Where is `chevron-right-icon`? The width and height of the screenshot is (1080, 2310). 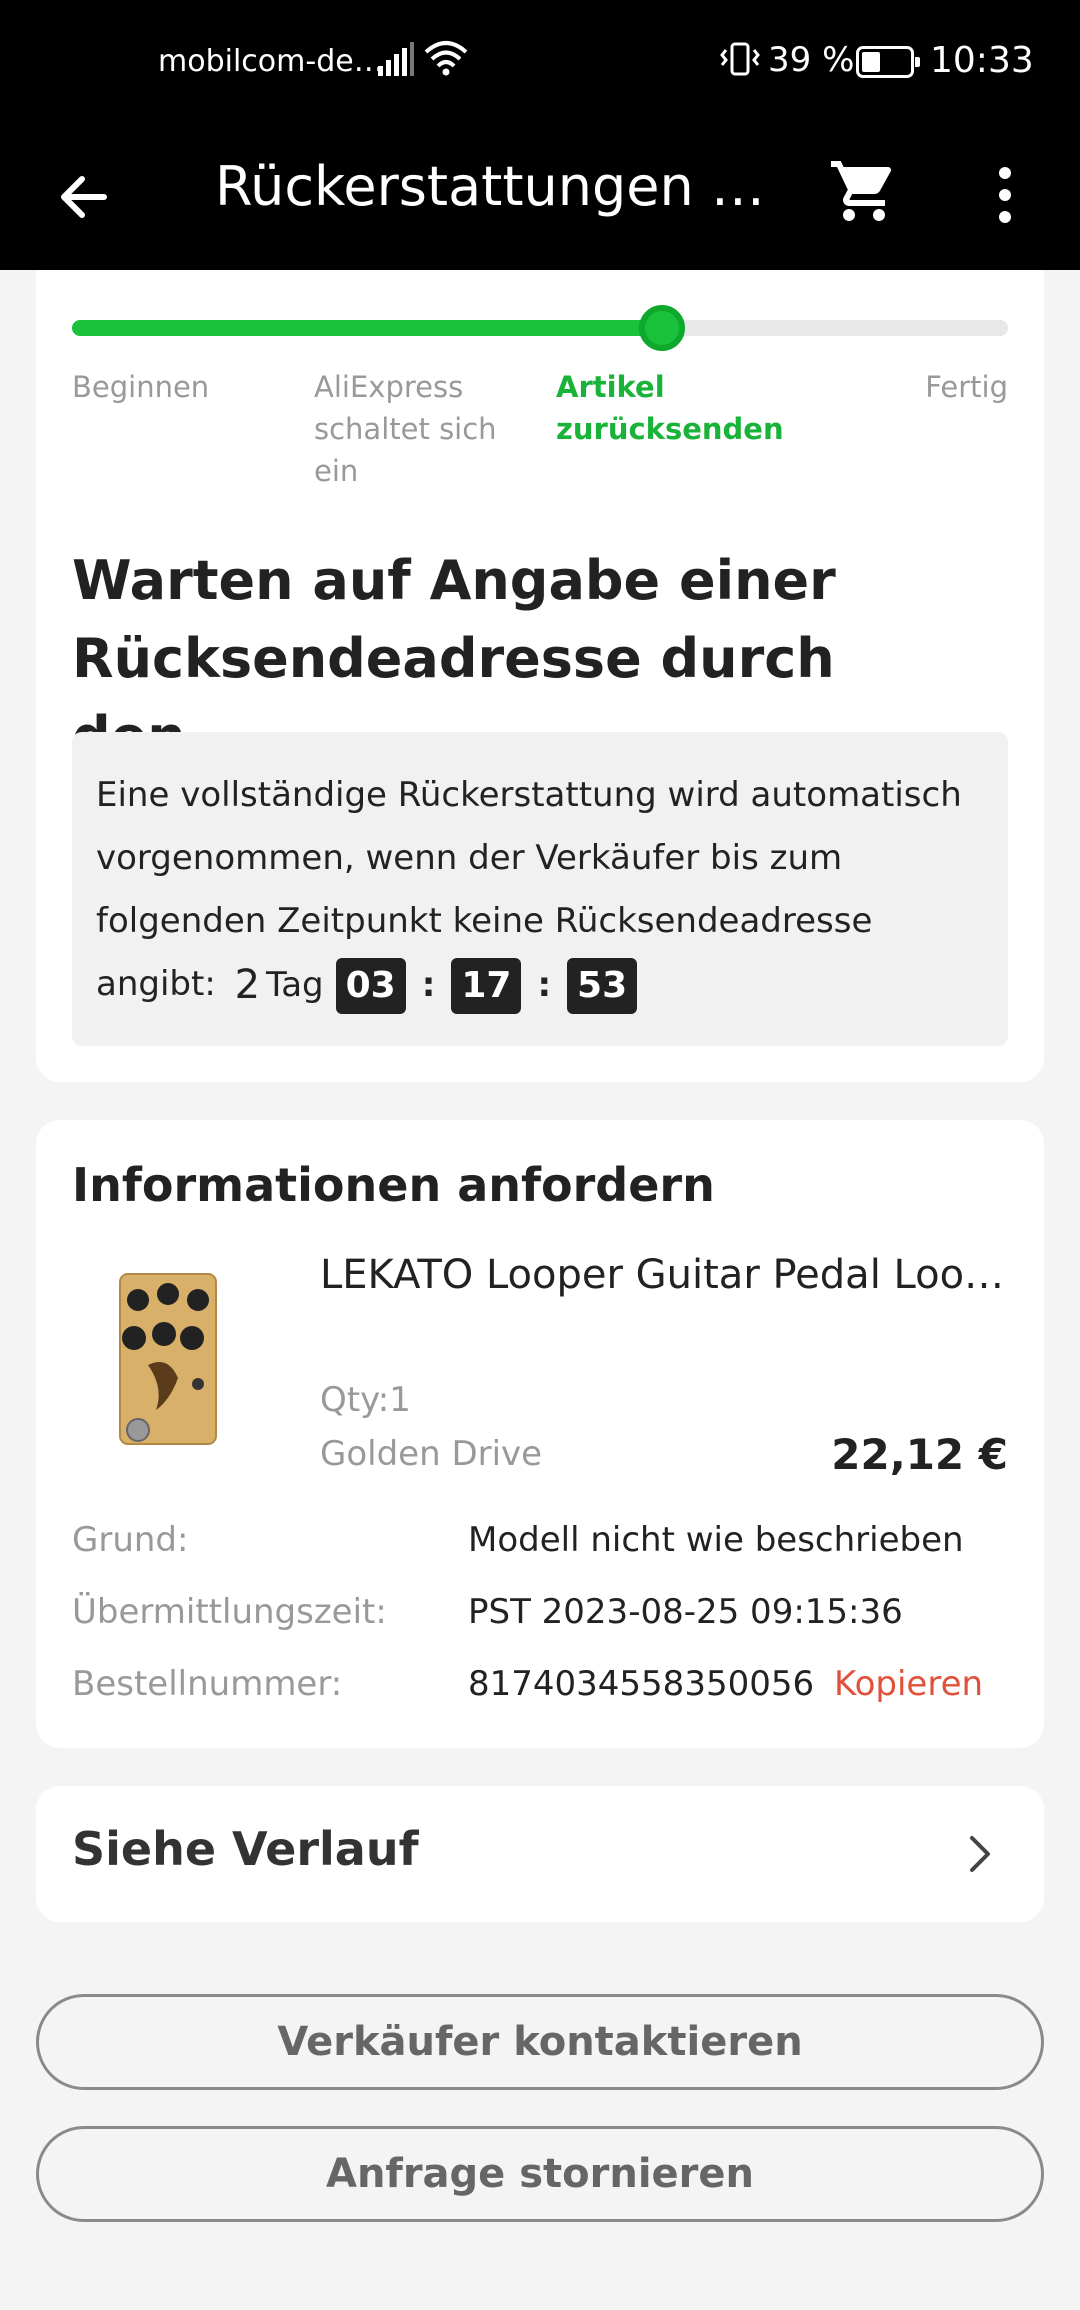
chevron-right-icon is located at coordinates (980, 1854).